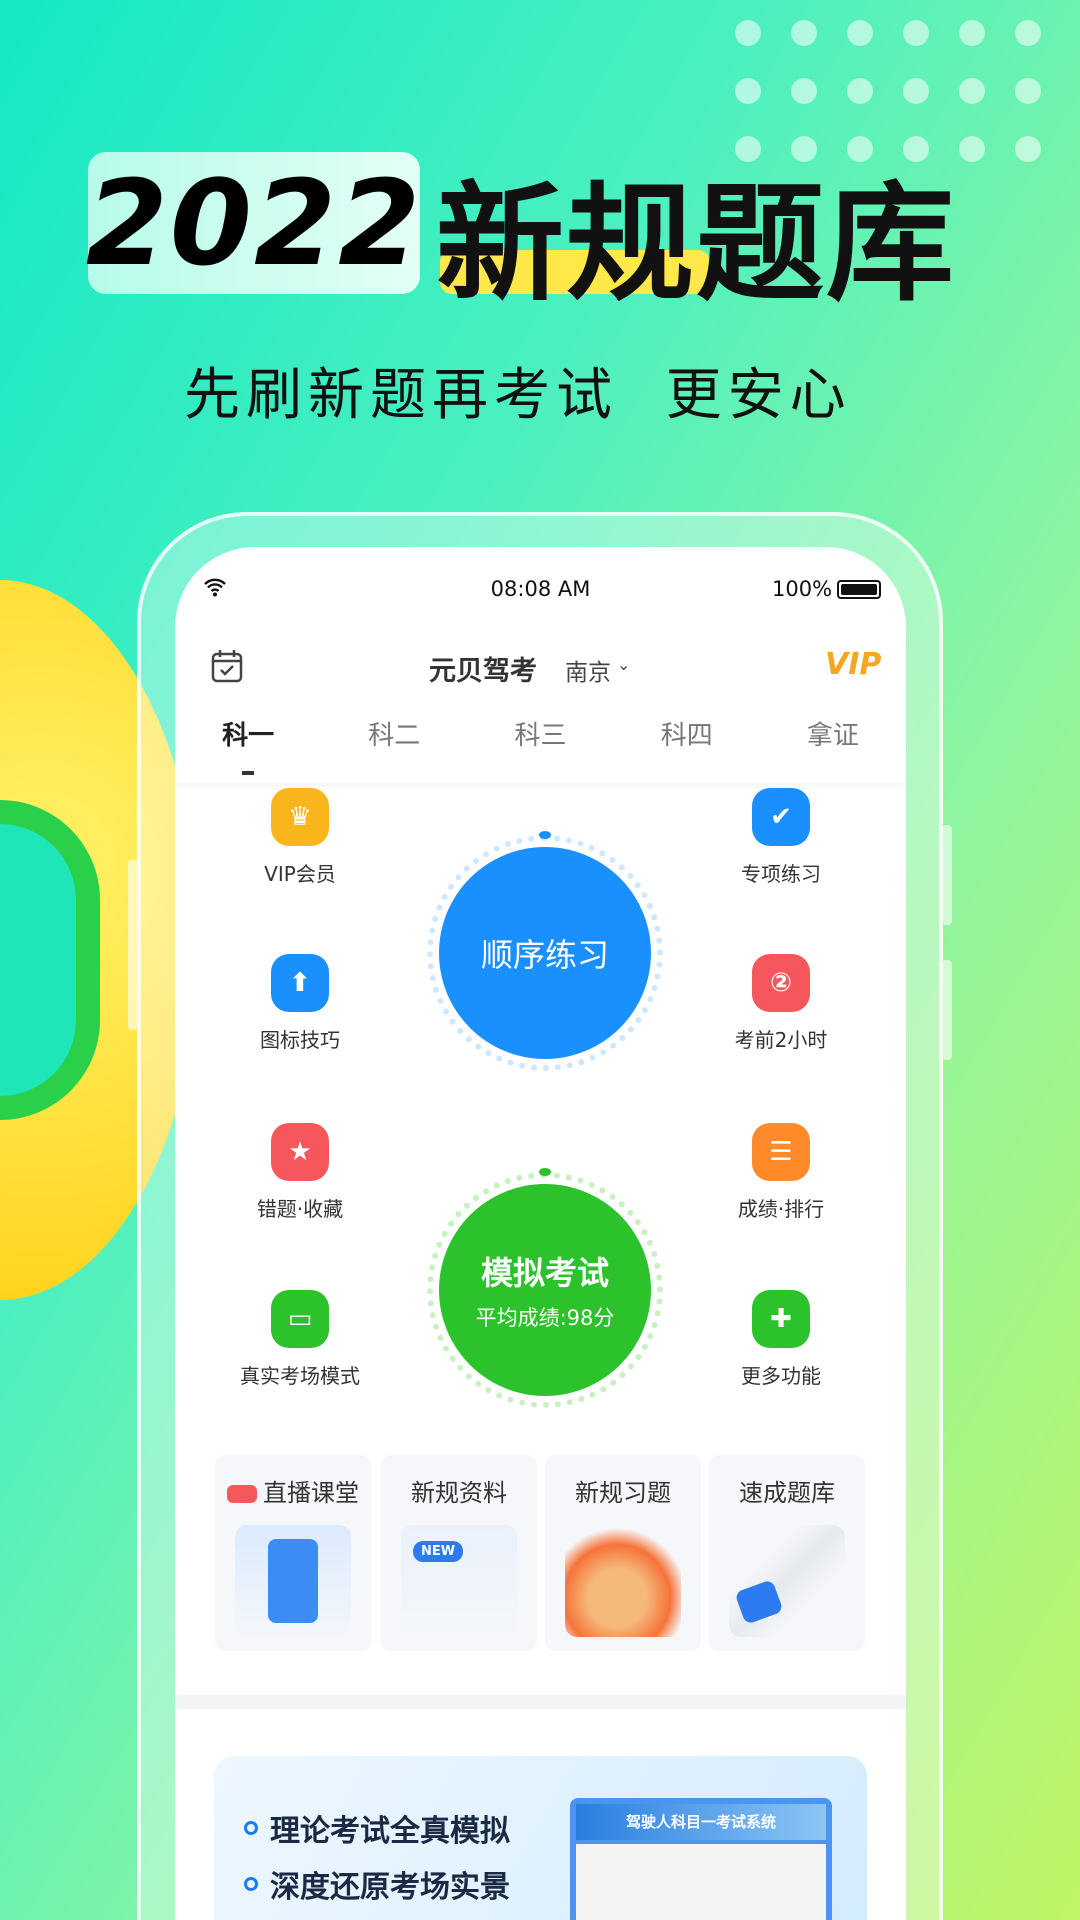  What do you see at coordinates (623, 1493) in the screenshot?
I see `card-label: 新规习题` at bounding box center [623, 1493].